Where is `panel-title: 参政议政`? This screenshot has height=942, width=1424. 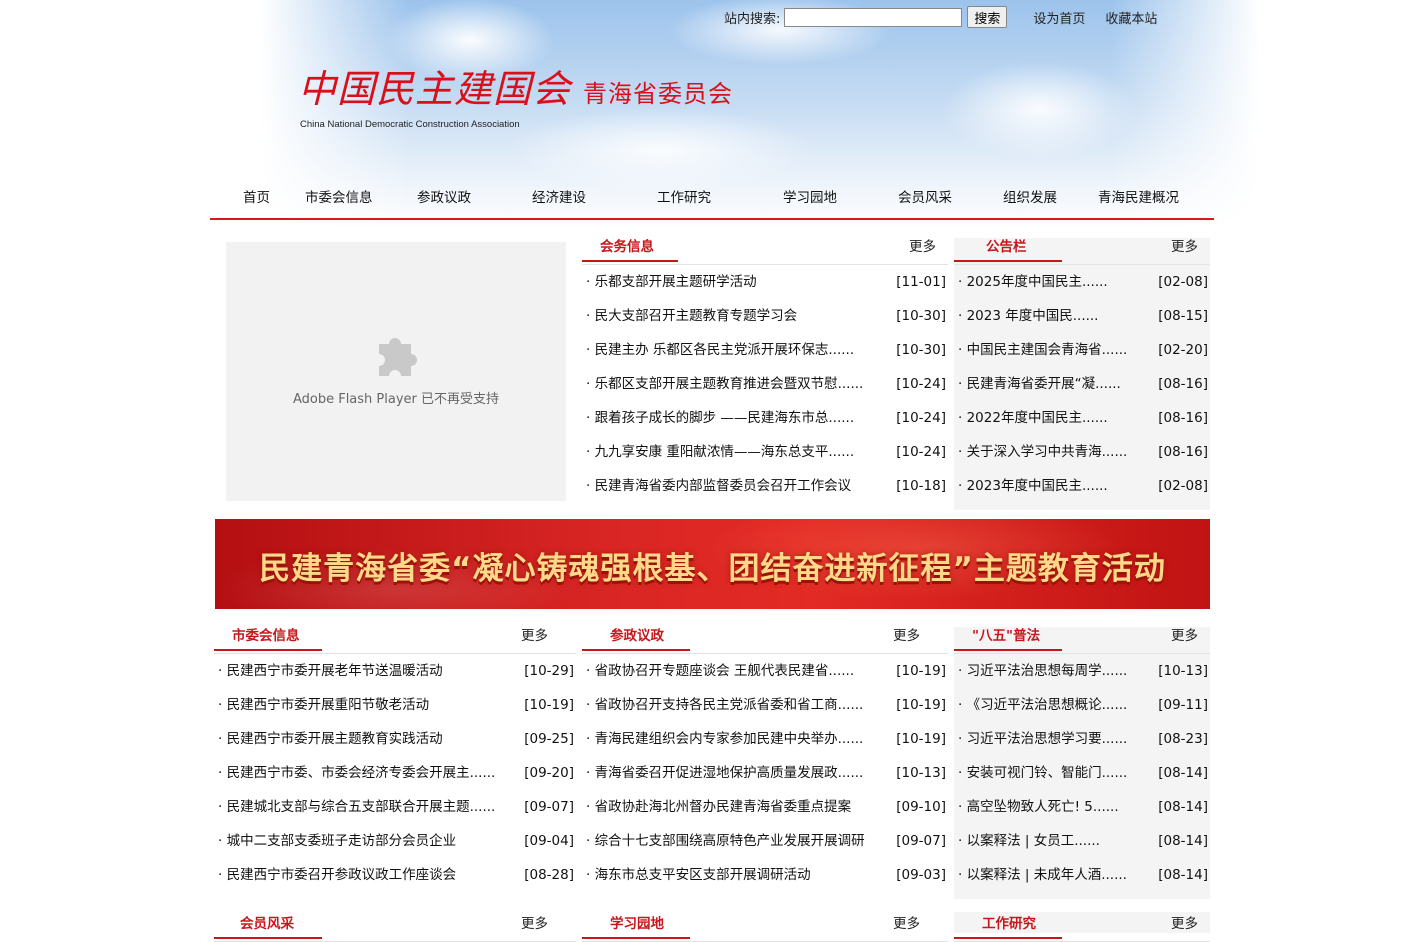
panel-title: 参政议政 is located at coordinates (636, 639).